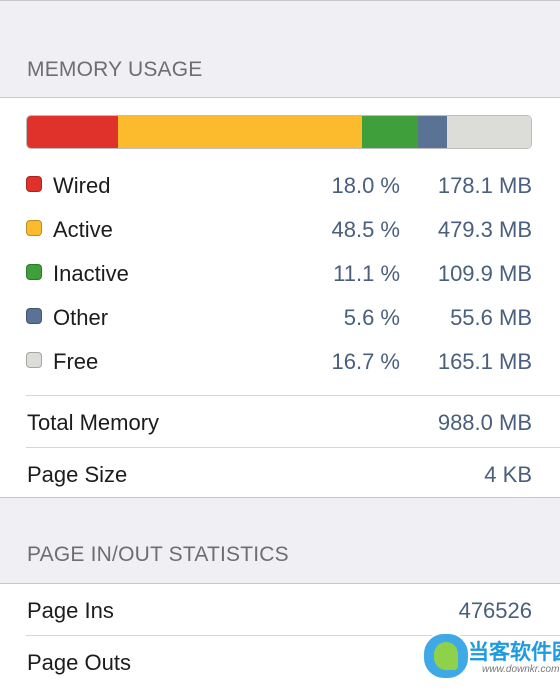  Describe the element at coordinates (72, 132) in the screenshot. I see `bar-segment-wired` at that location.